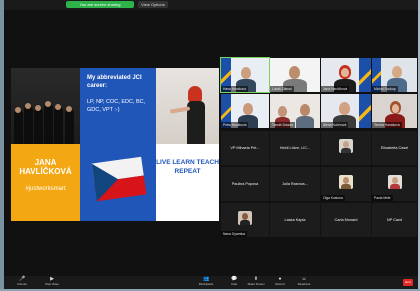 Image resolution: width=420 pixels, height=291 pixels. What do you see at coordinates (206, 282) in the screenshot?
I see `participants-button: 👥 Participants` at bounding box center [206, 282].